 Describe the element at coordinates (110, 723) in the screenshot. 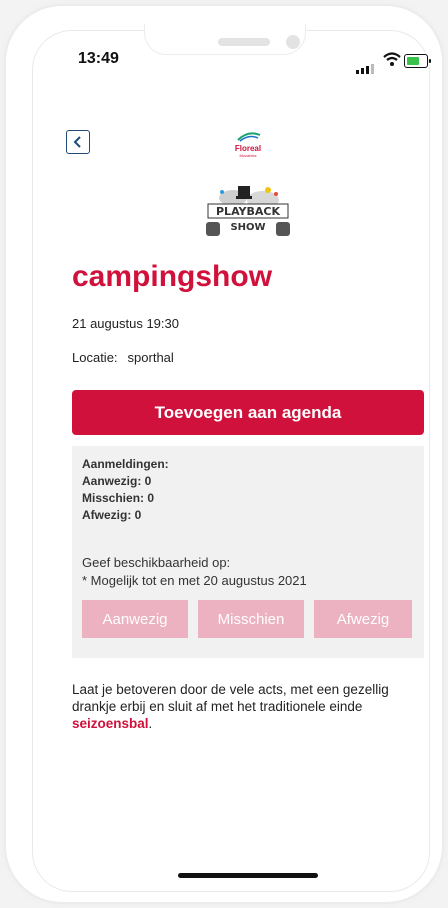

I see `seizoensbal-link: seizoensbal` at that location.